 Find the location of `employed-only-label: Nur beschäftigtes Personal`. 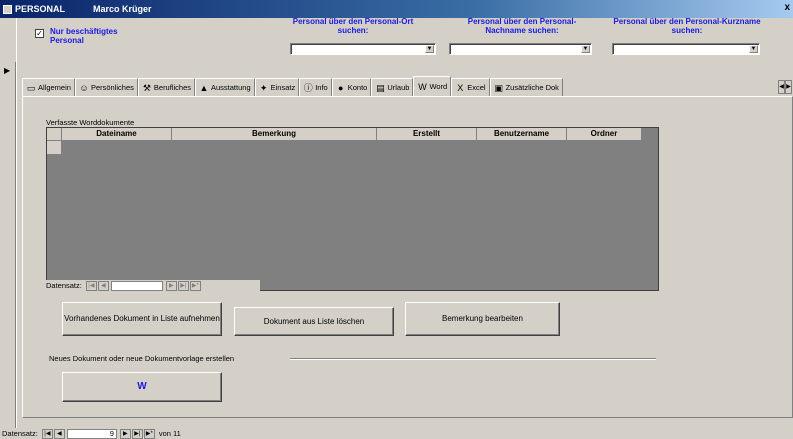

employed-only-label: Nur beschäftigtes Personal is located at coordinates (84, 36).